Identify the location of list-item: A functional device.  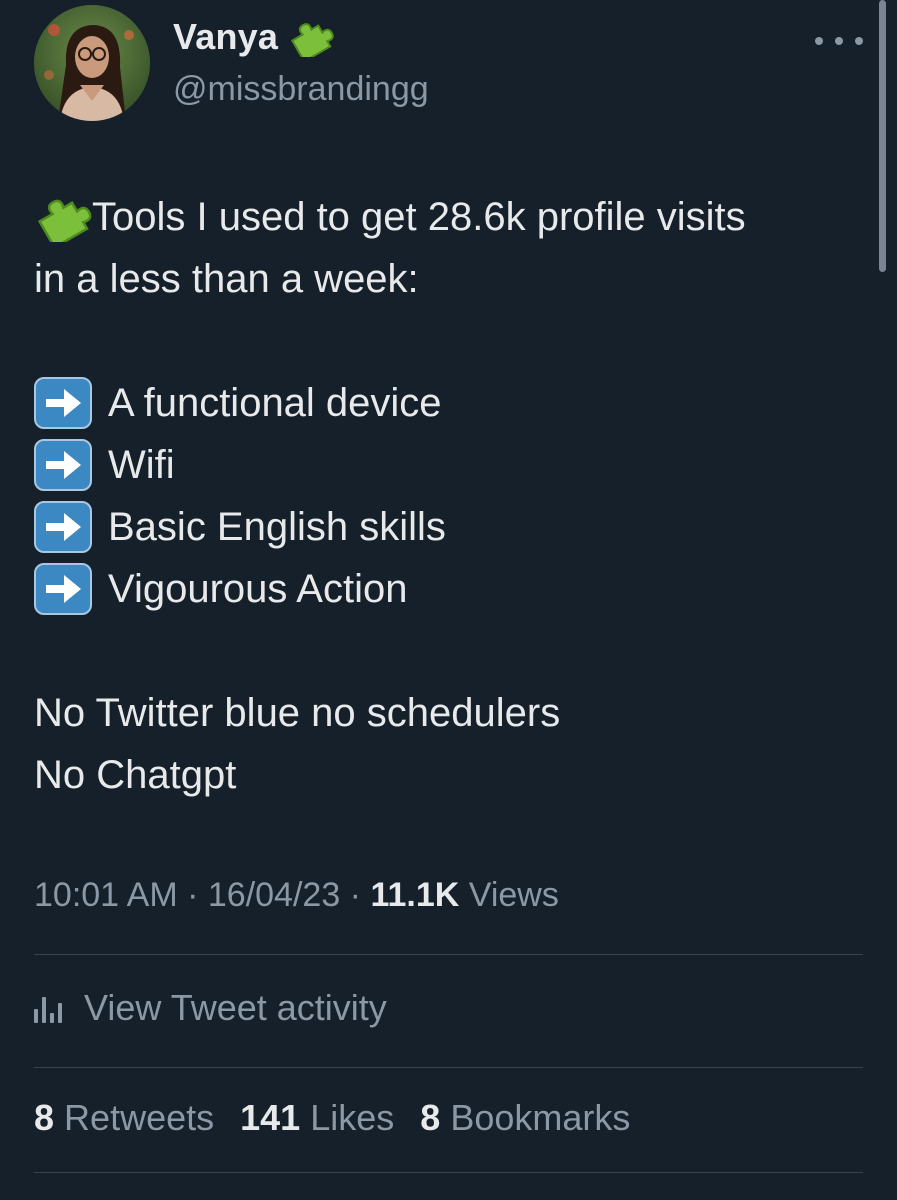
(238, 403).